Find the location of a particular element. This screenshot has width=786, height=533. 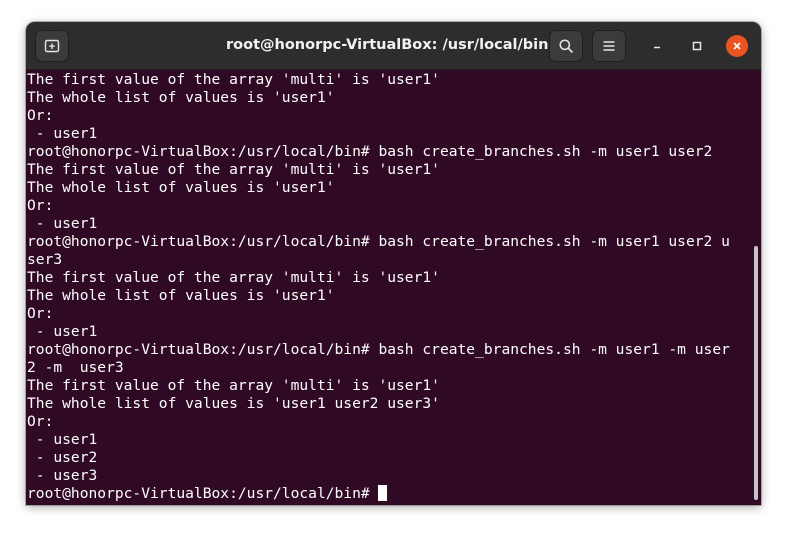

close-button is located at coordinates (737, 46).